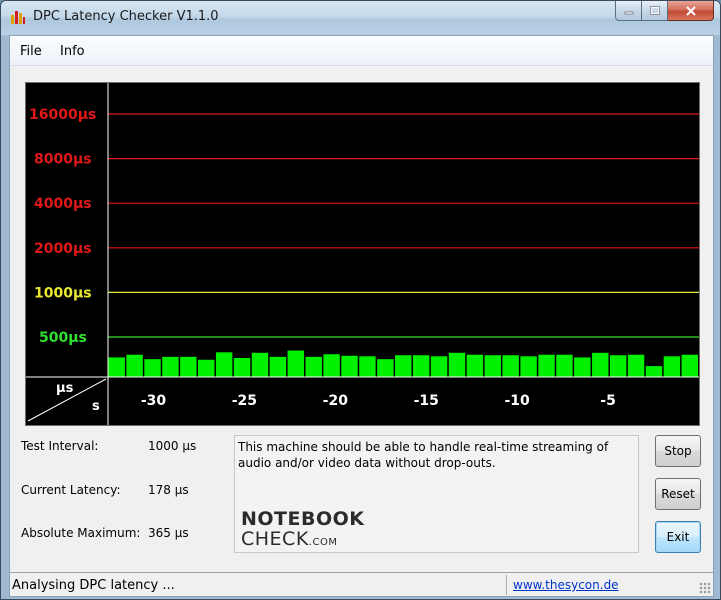 The image size is (721, 600). I want to click on minimize-button, so click(628, 11).